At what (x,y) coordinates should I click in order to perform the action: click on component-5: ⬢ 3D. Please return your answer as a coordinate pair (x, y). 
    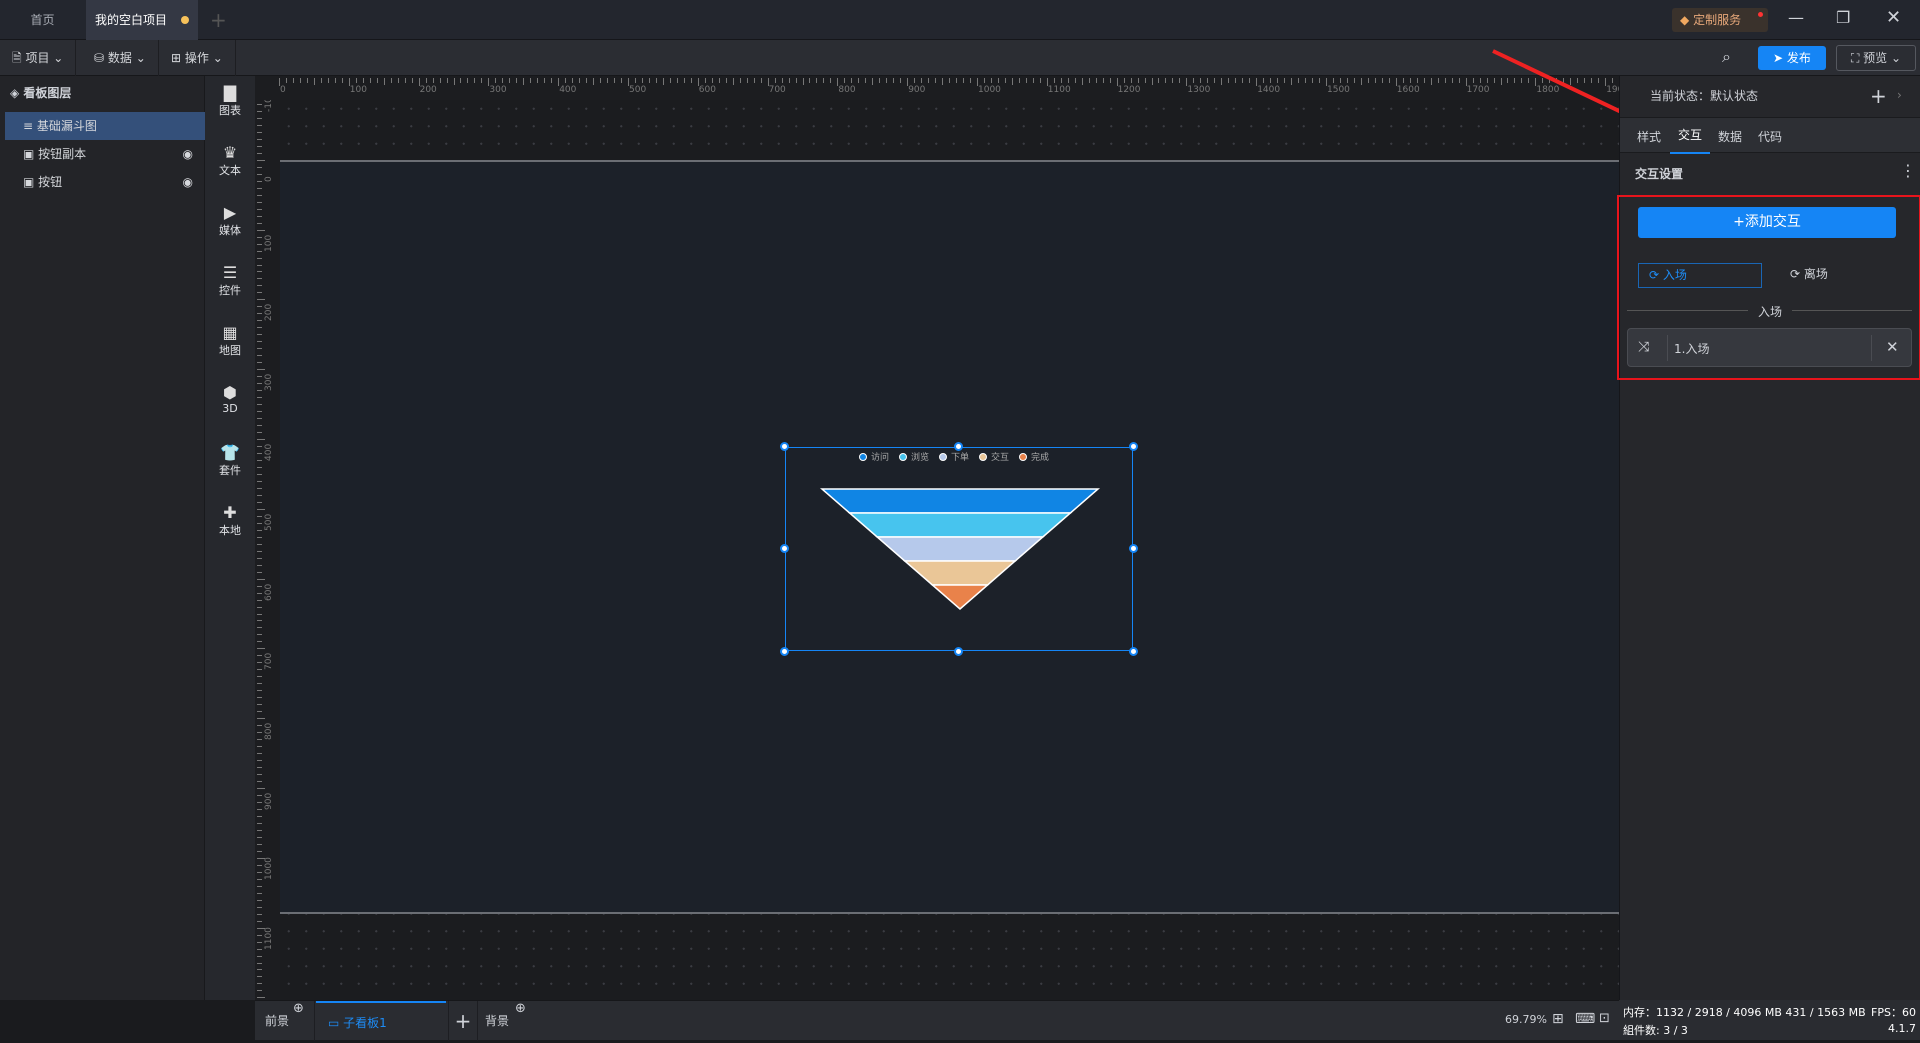
    Looking at the image, I should click on (230, 400).